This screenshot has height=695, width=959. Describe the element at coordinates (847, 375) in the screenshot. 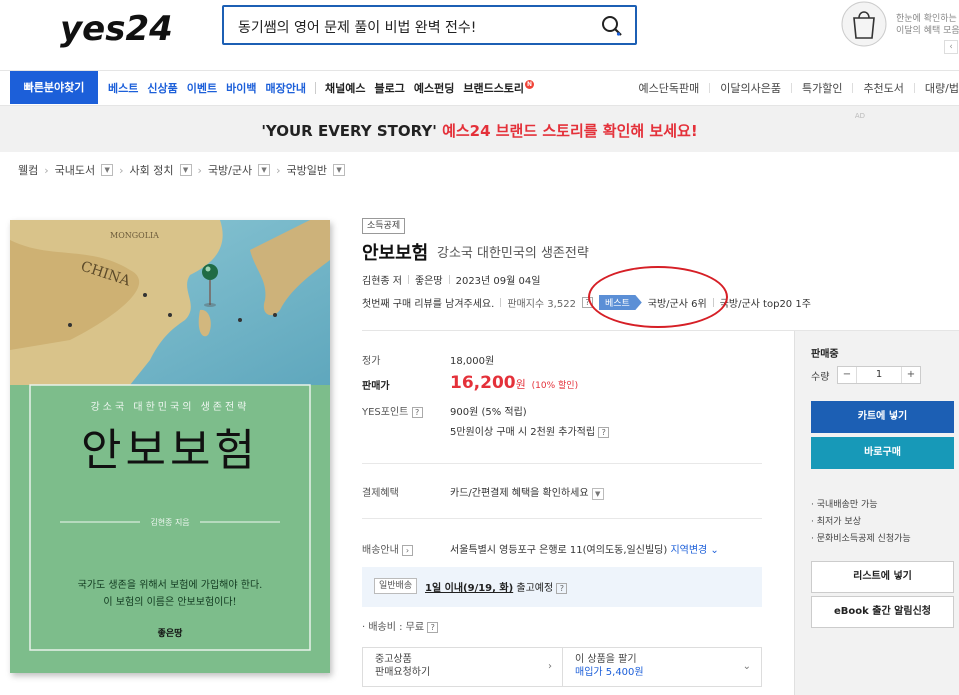

I see `quantity-minus-button: −` at that location.